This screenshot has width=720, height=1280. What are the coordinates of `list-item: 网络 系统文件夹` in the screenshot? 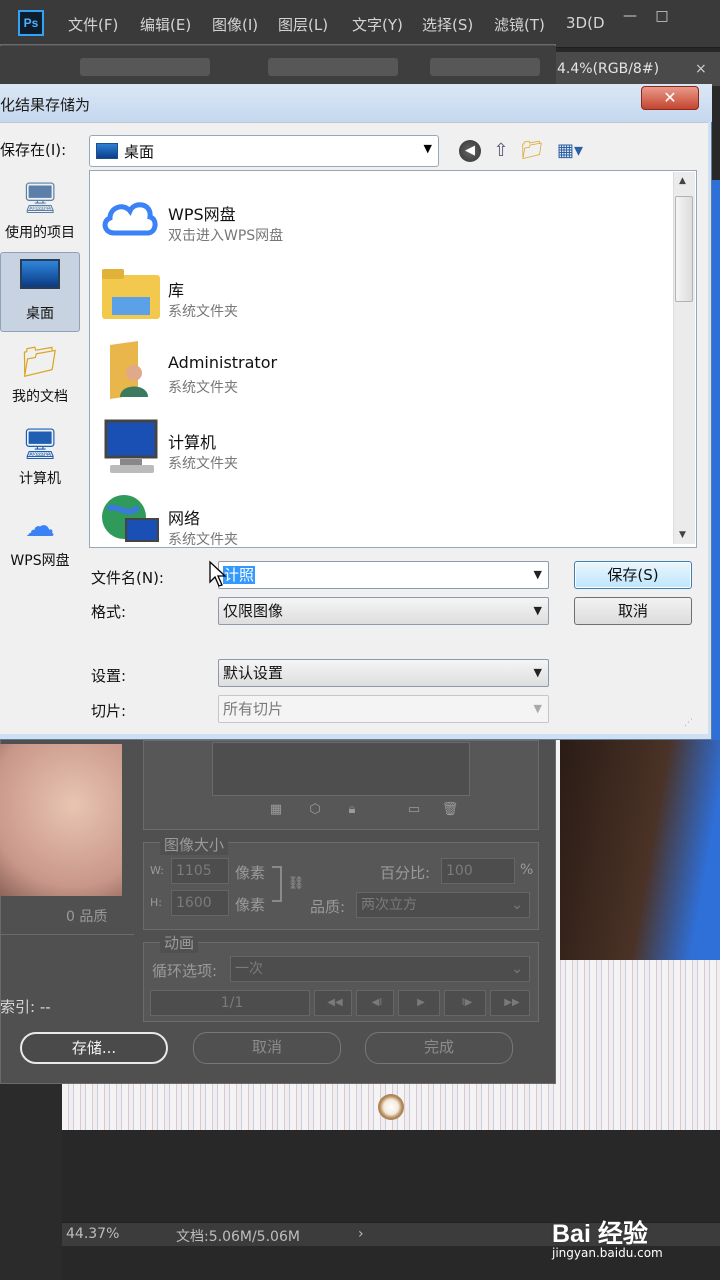 It's located at (378, 515).